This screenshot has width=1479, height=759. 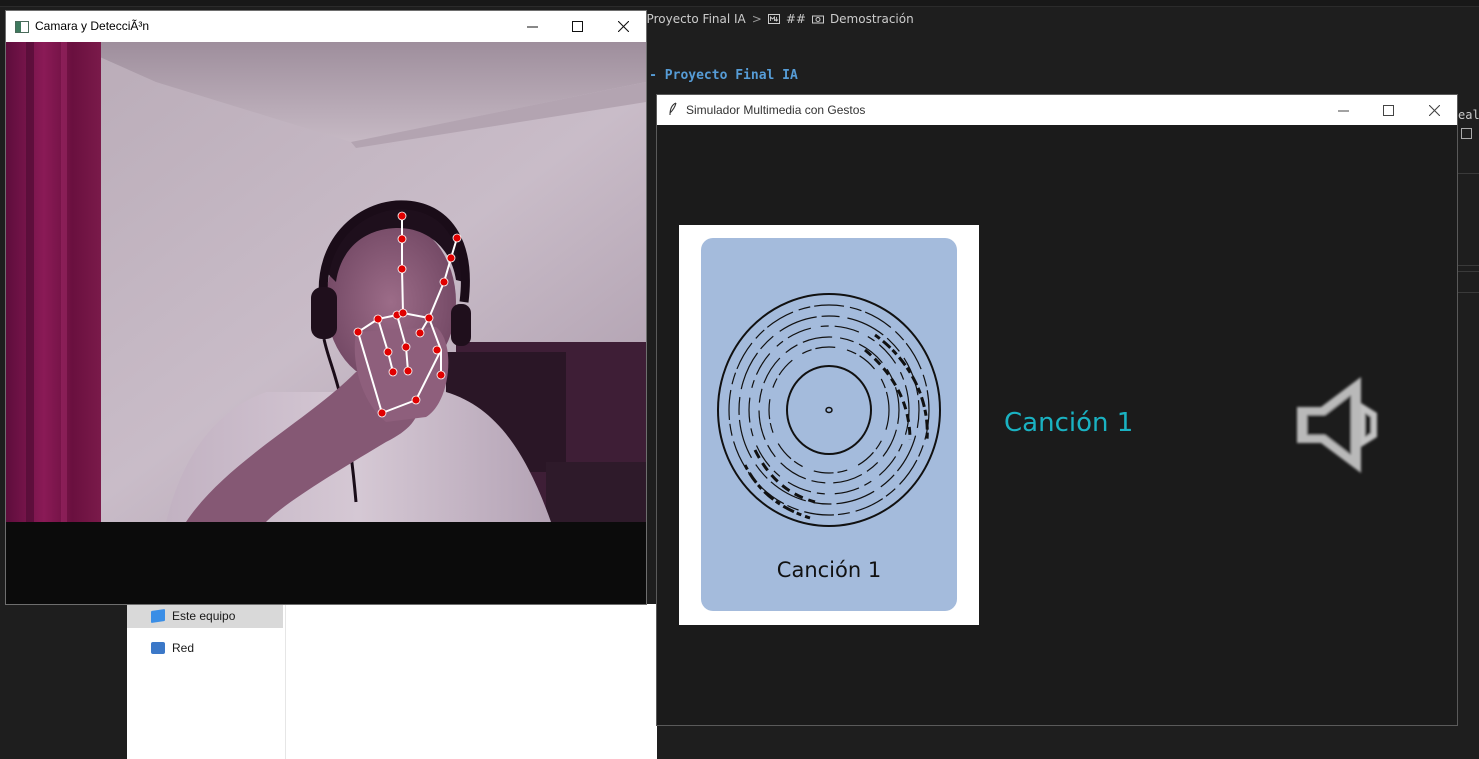 I want to click on nav-item-red: Red, so click(x=205, y=648).